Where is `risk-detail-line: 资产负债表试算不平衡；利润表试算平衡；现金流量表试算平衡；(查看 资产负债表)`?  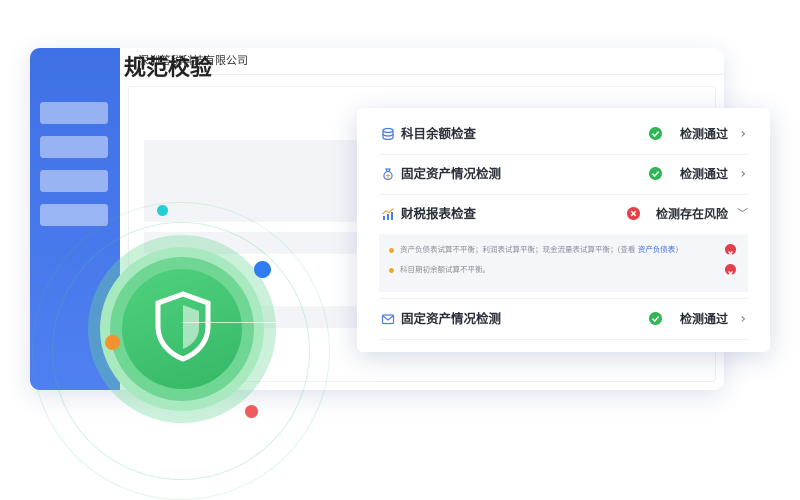 risk-detail-line: 资产负债表试算不平衡；利润表试算平衡；现金流量表试算平衡；(查看 资产负债表) is located at coordinates (533, 249).